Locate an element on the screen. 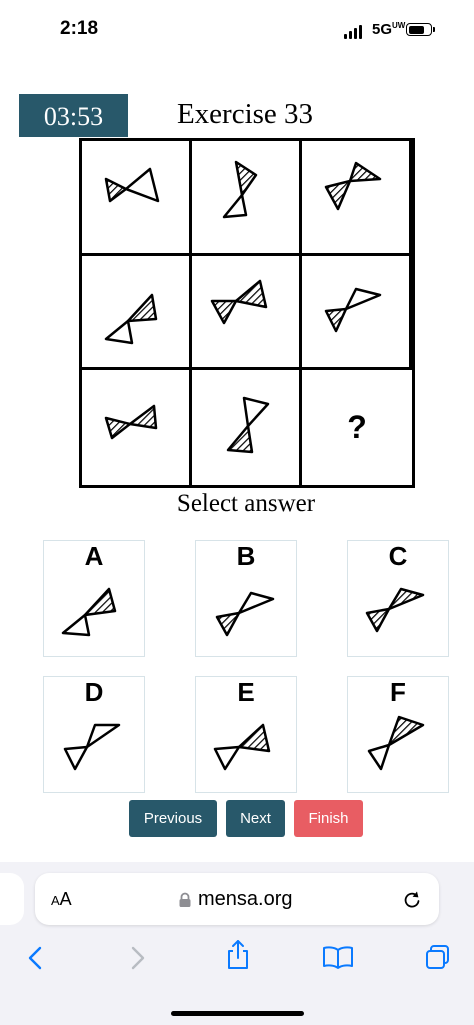  network-label: 5GUW is located at coordinates (389, 29).